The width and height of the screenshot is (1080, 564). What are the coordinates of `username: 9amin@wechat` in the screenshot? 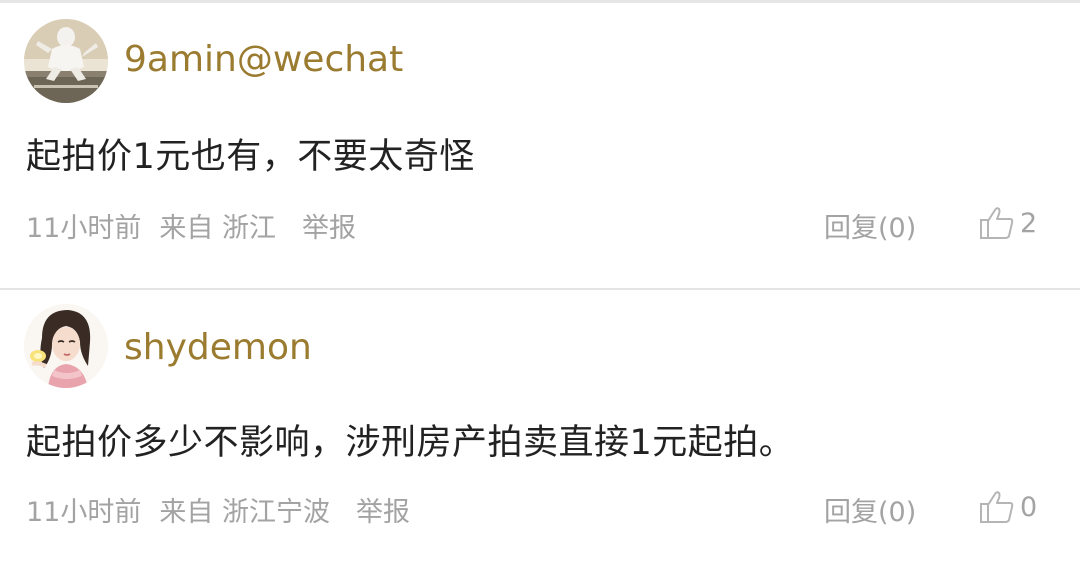 It's located at (263, 59).